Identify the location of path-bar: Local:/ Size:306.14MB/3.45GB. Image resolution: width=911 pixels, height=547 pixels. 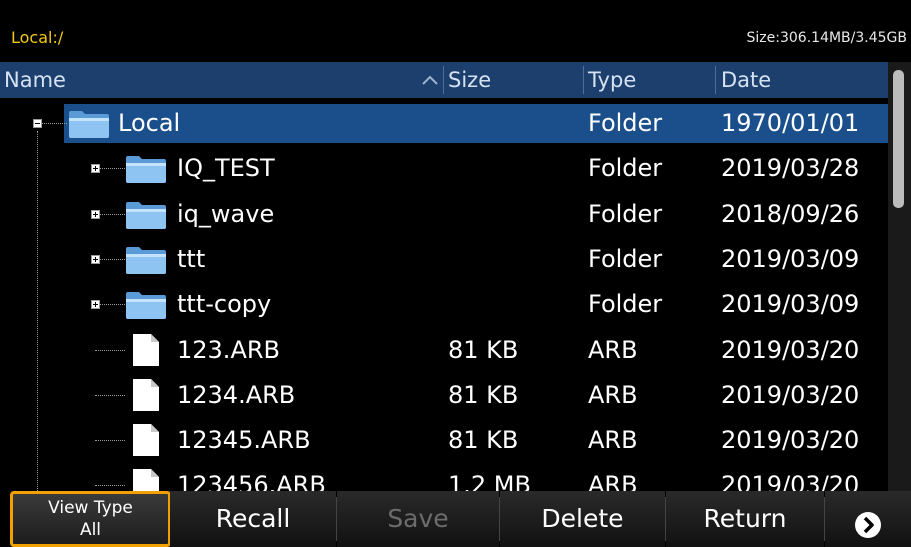
(455, 31).